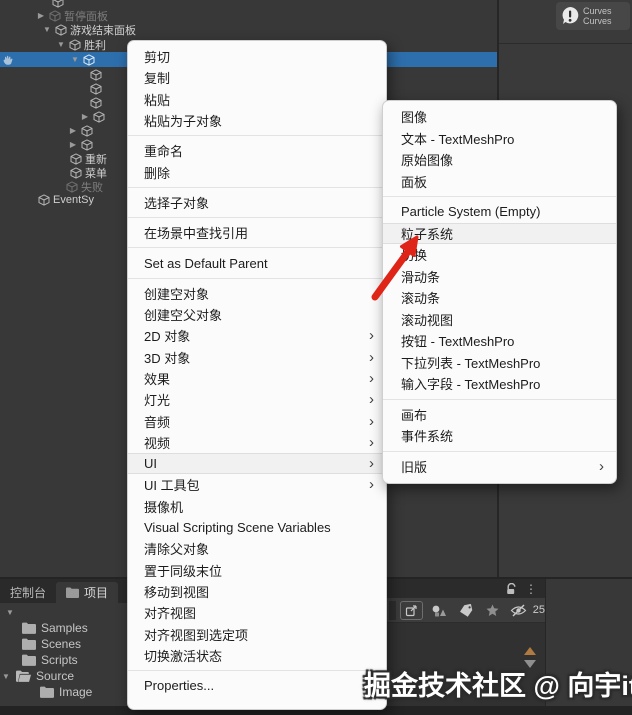 The width and height of the screenshot is (632, 715). I want to click on menu-item: 选择子对象, so click(257, 202).